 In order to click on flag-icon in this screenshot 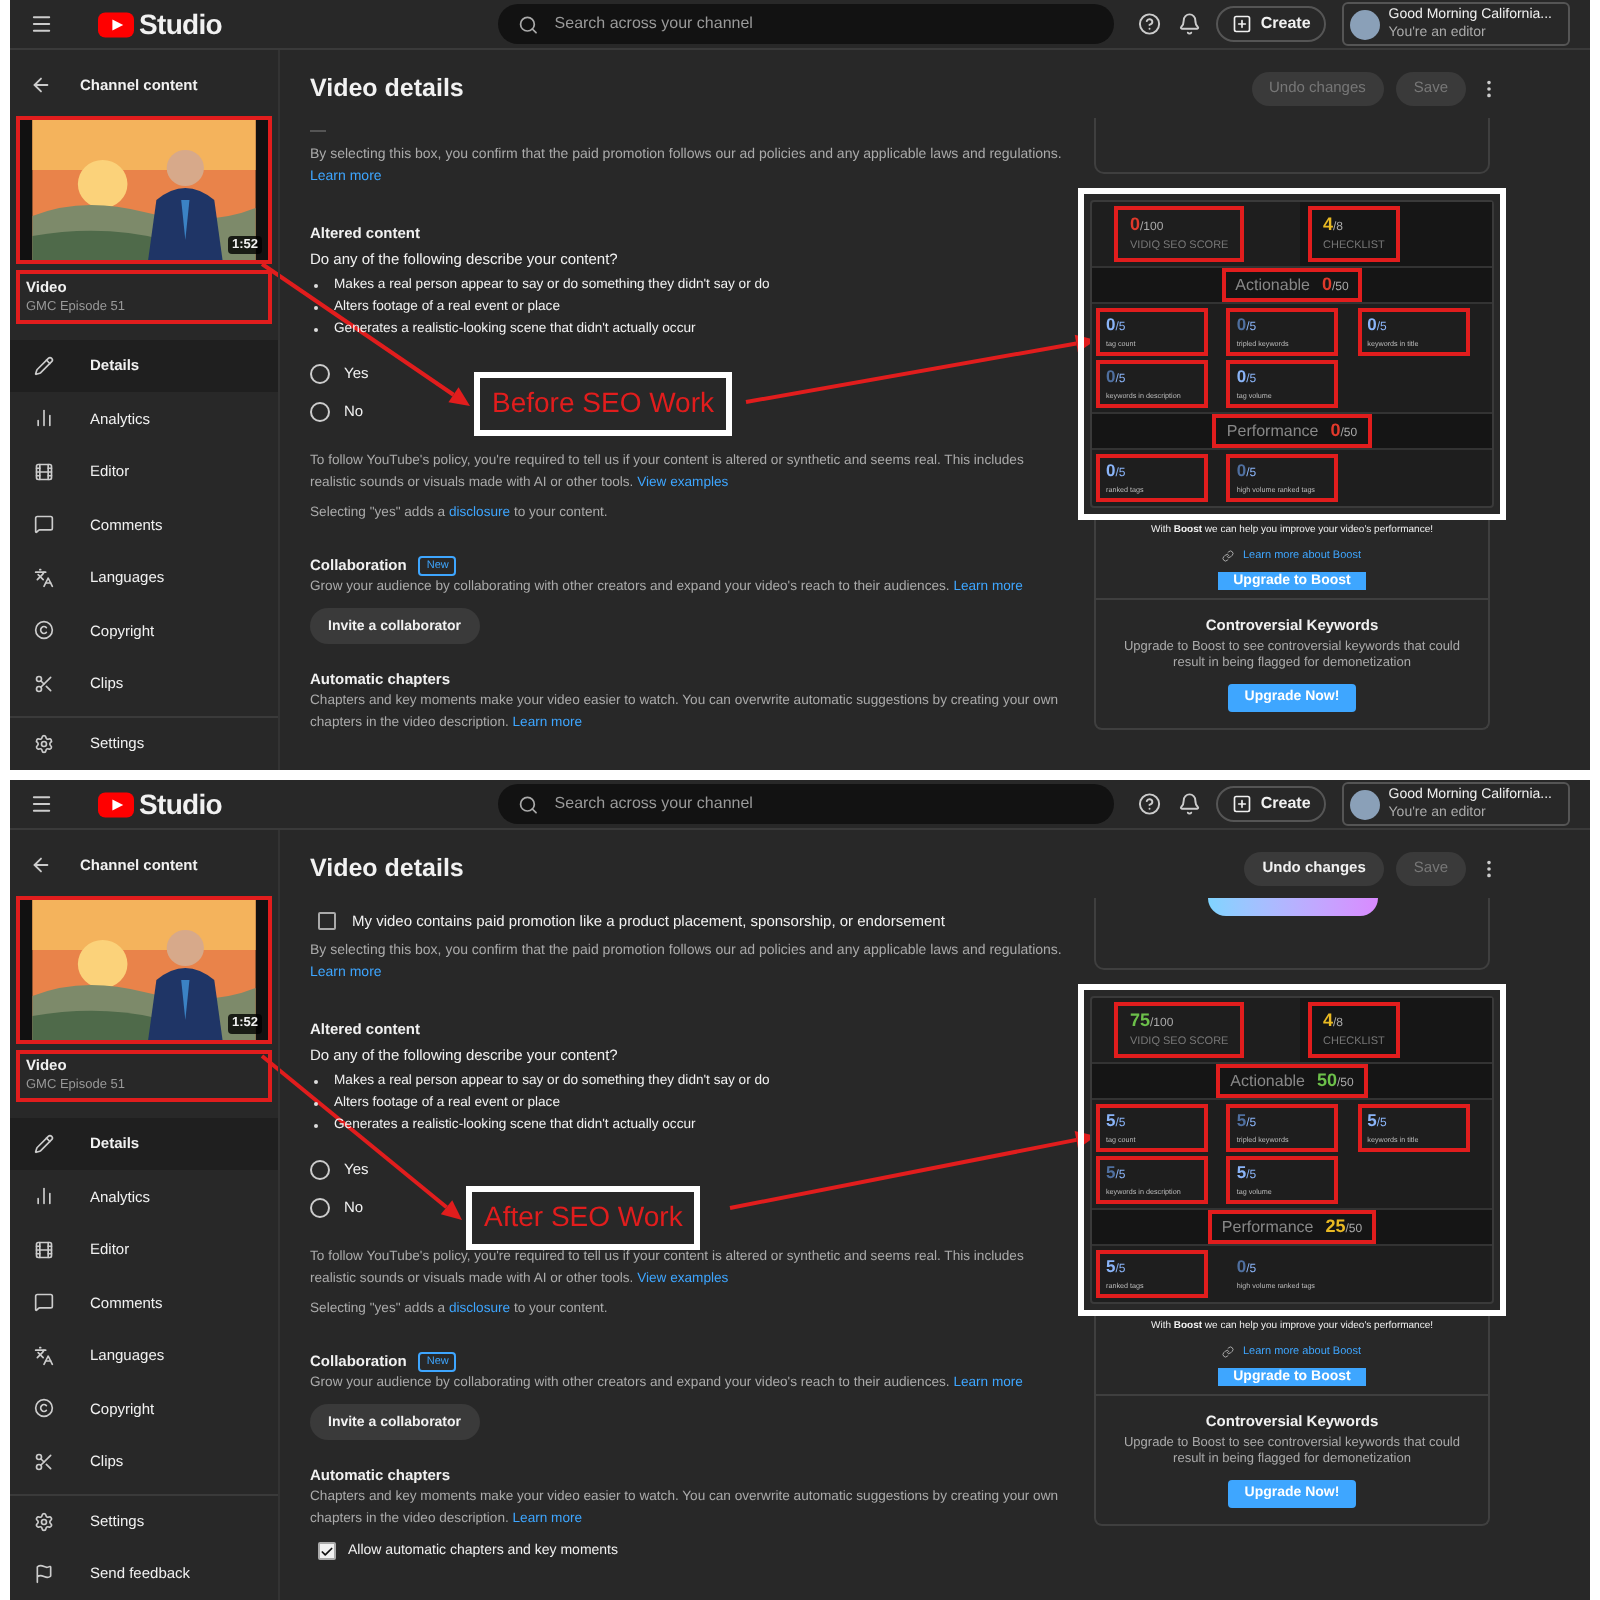, I will do `click(44, 1574)`.